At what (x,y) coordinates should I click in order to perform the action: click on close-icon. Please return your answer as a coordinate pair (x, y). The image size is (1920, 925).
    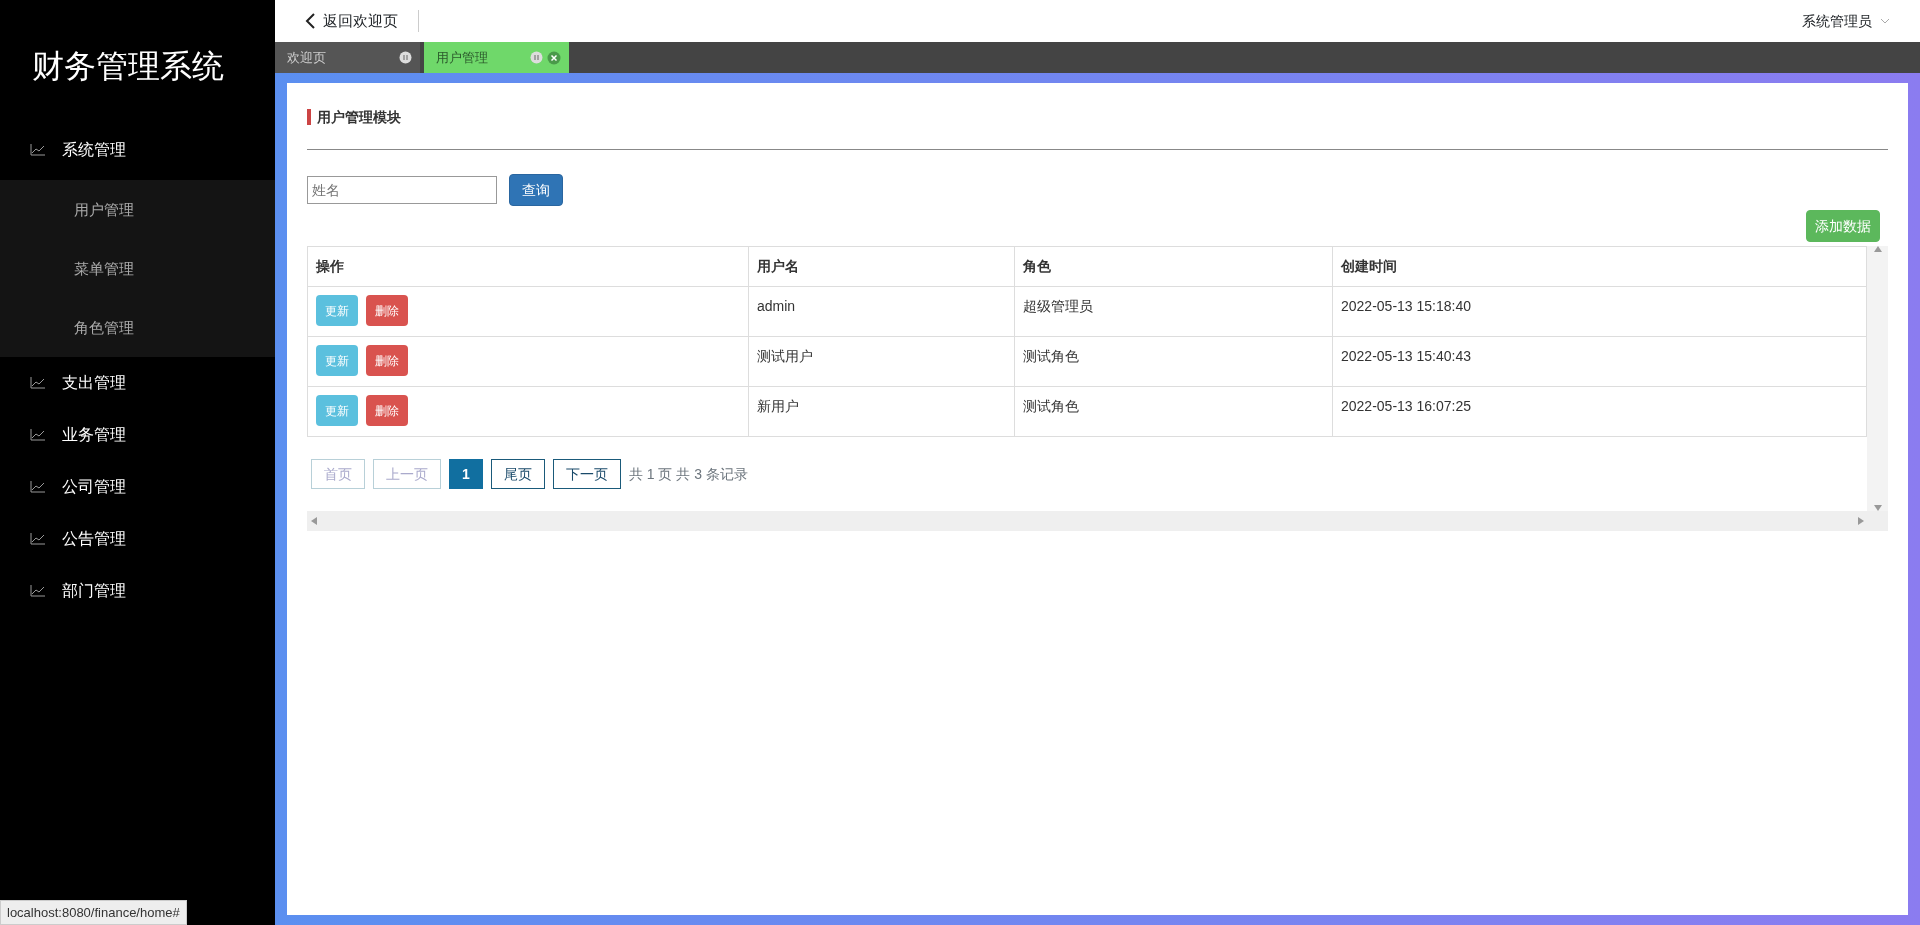
    Looking at the image, I should click on (554, 57).